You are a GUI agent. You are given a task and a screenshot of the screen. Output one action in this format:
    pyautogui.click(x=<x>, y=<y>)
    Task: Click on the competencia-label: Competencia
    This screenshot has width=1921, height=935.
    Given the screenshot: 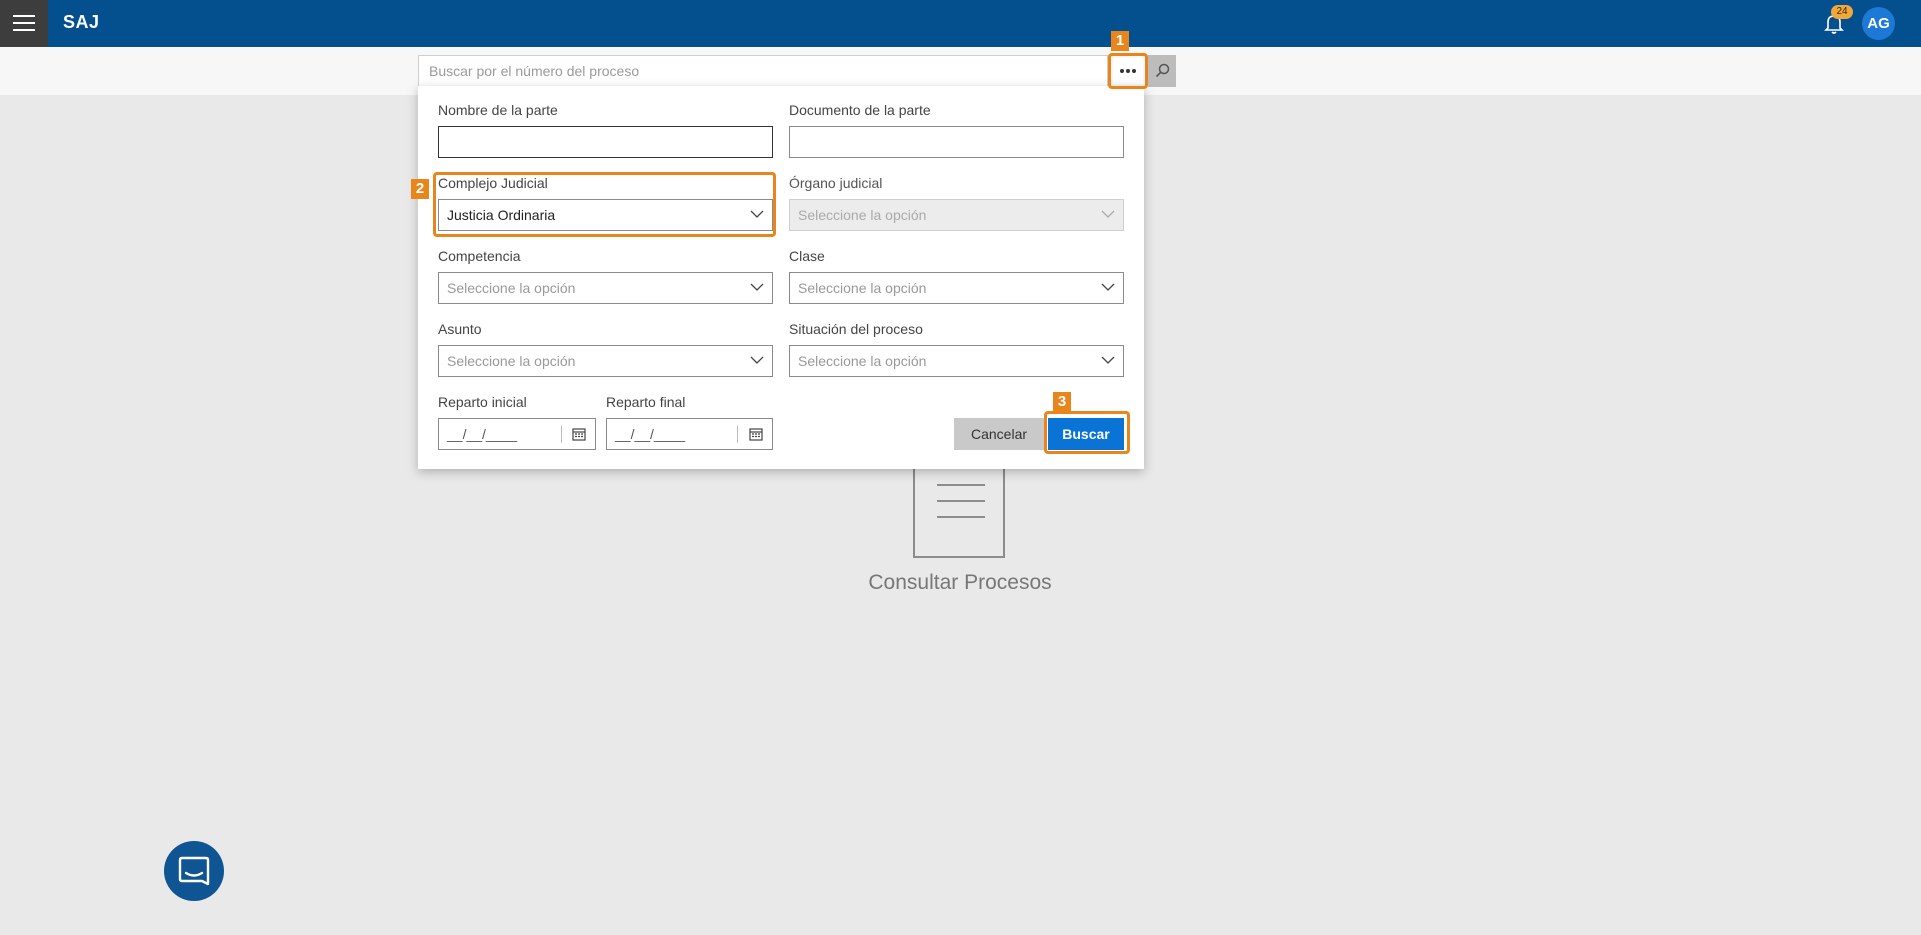 What is the action you would take?
    pyautogui.click(x=479, y=256)
    